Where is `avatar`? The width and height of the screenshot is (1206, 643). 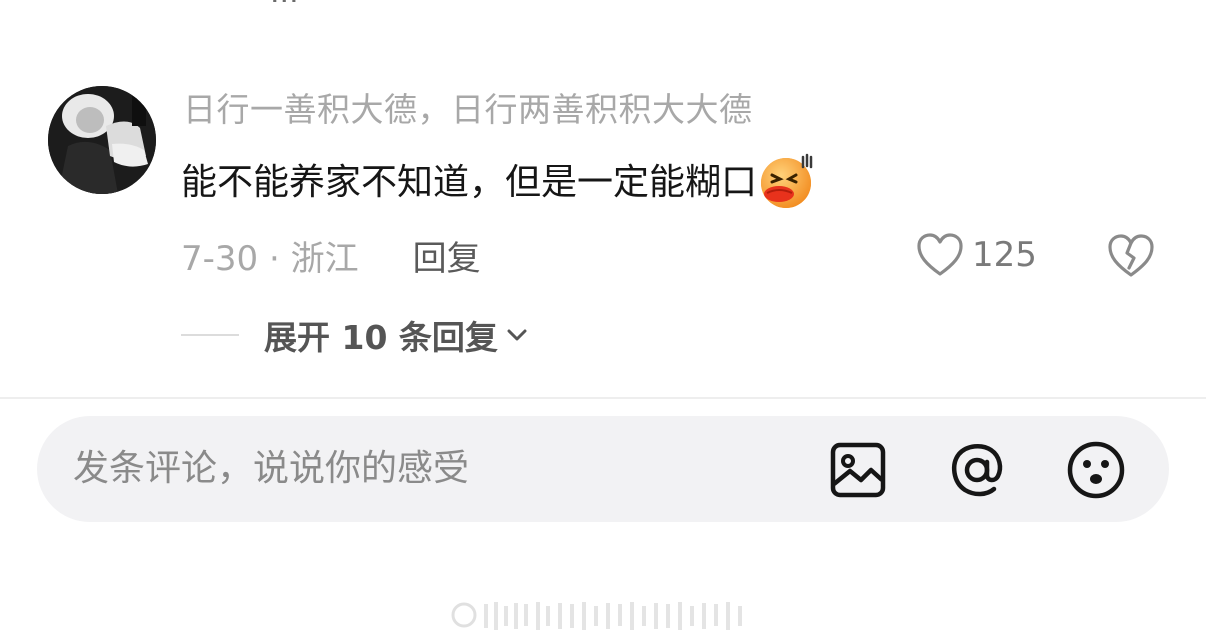
avatar is located at coordinates (102, 140).